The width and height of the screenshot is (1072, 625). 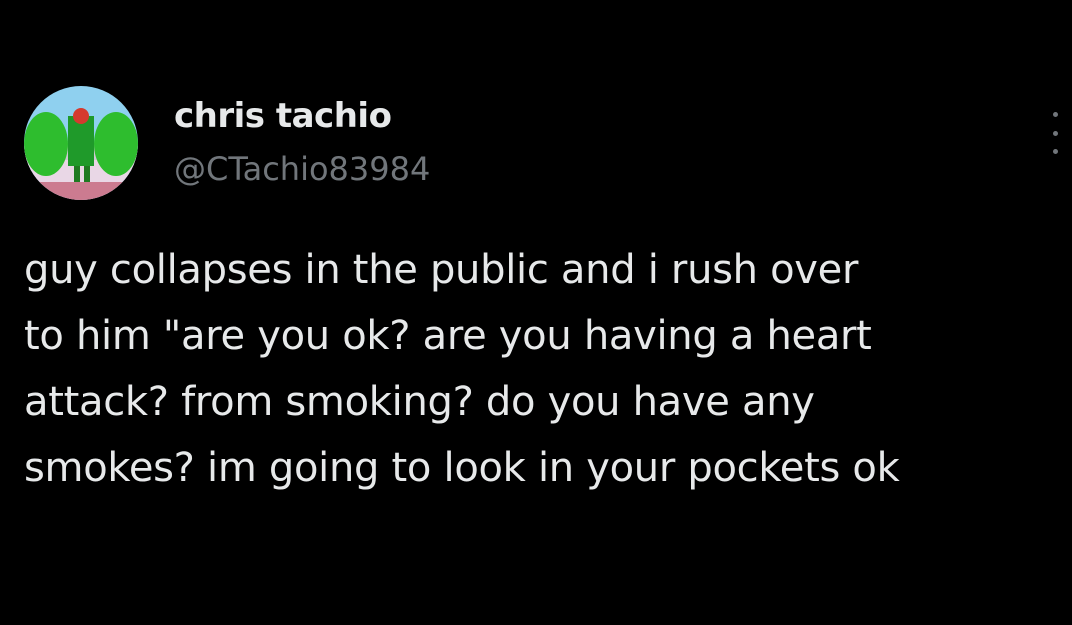 I want to click on avatar, so click(x=81, y=143).